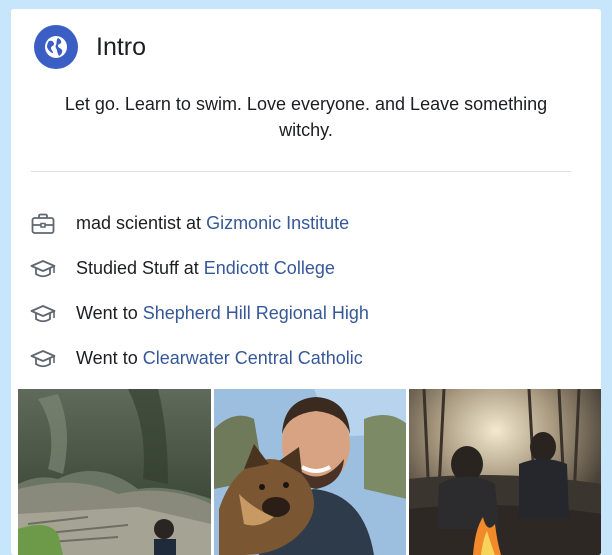 The width and height of the screenshot is (612, 555). Describe the element at coordinates (505, 472) in the screenshot. I see `photo-campfire` at that location.